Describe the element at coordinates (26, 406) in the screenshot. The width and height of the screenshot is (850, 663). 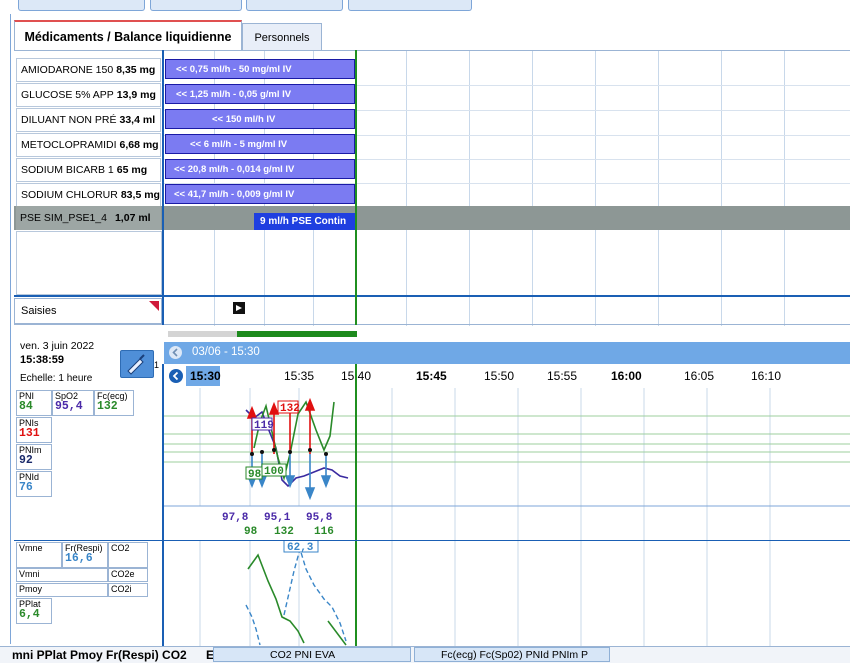
I see `param-value: 84` at that location.